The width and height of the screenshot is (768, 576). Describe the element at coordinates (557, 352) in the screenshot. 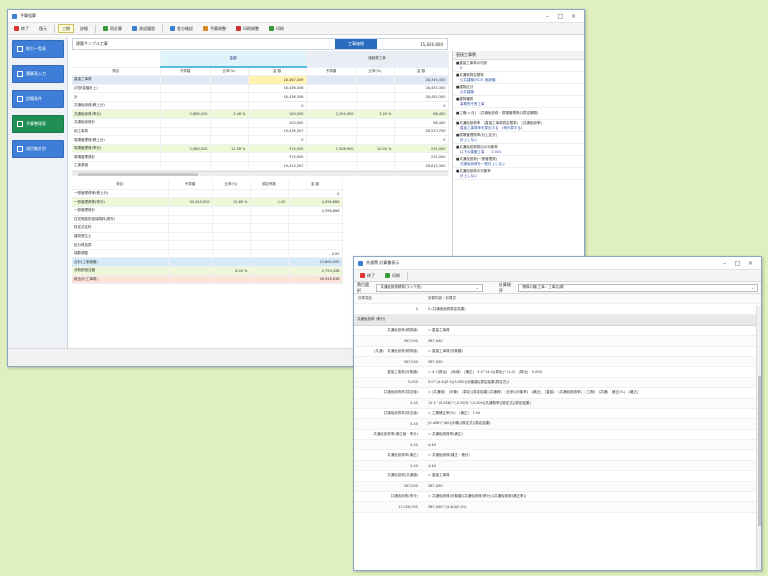

I see `preview-row: (共通) 共通仮設費(積算値) = 直接工事費(対象額)` at that location.